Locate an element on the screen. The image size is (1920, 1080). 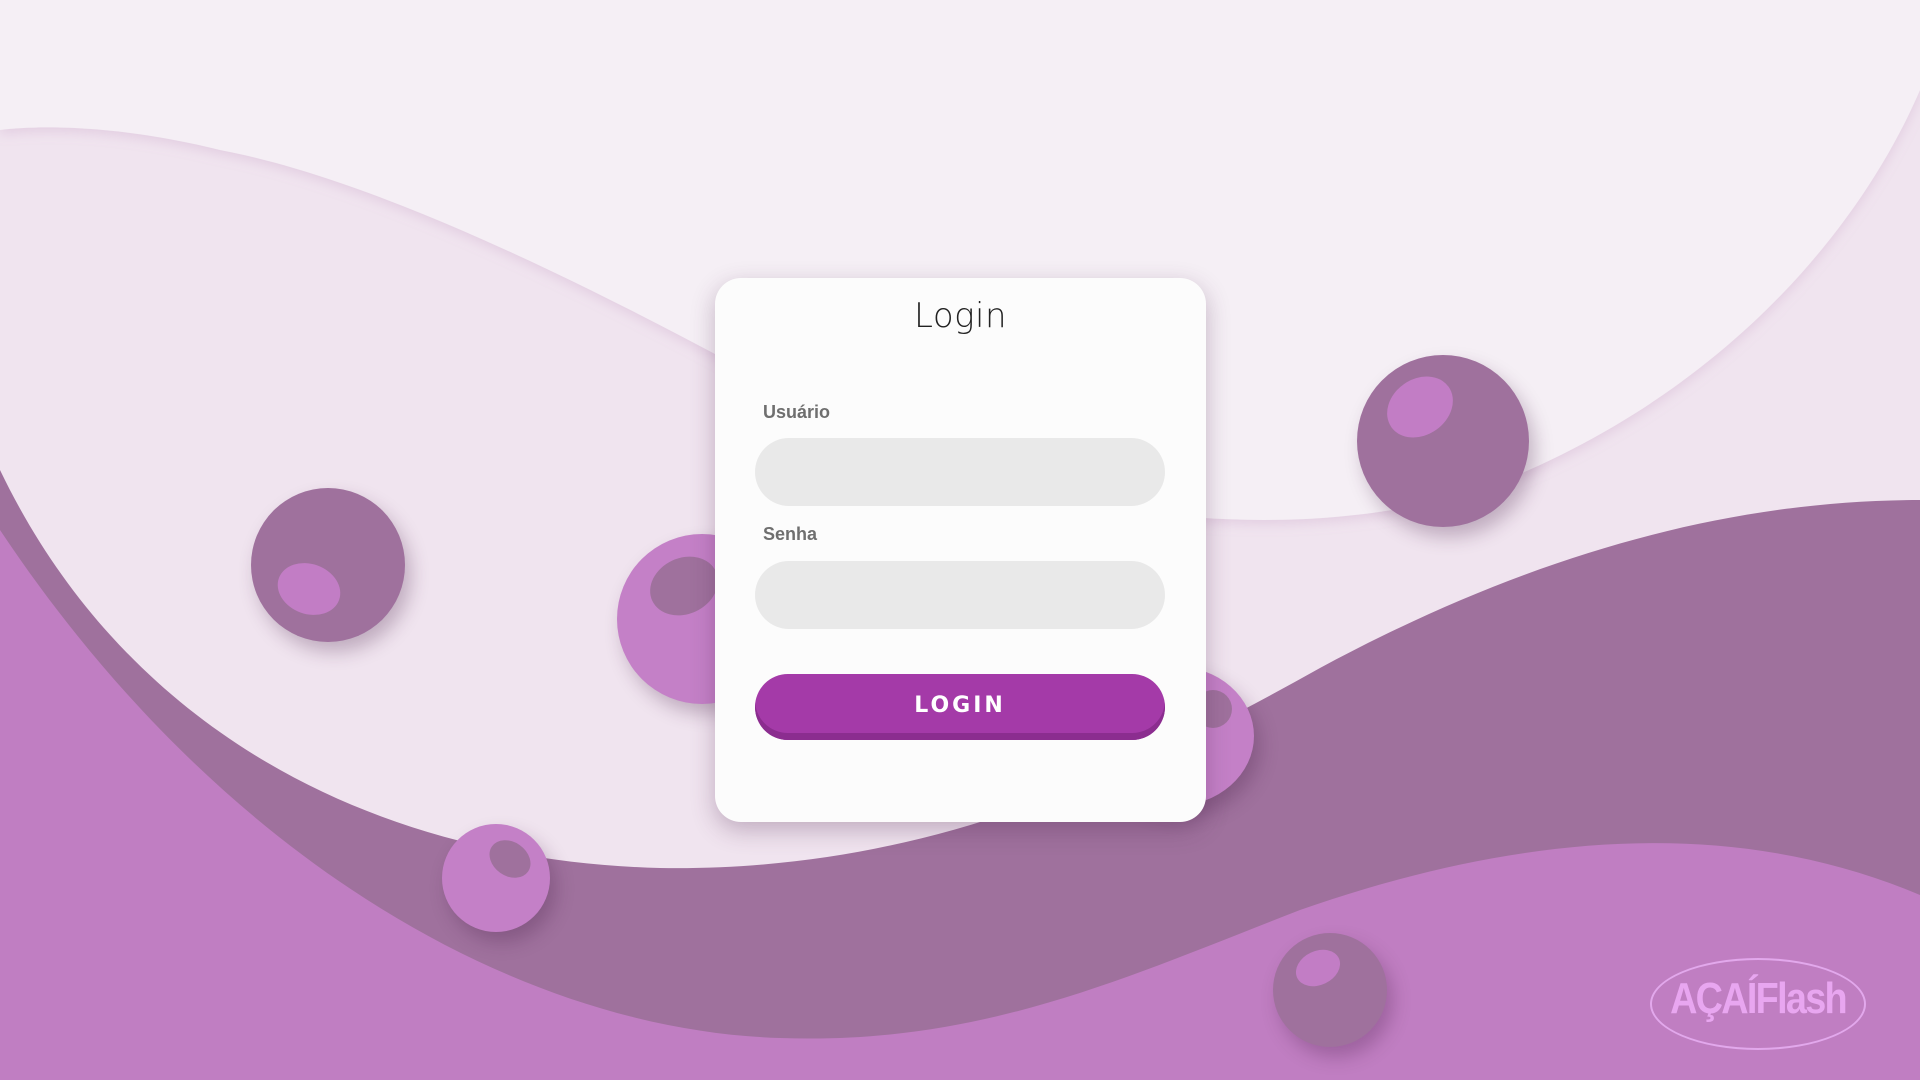
acaiflash-logo: AÇAÍFlash is located at coordinates (1758, 1004).